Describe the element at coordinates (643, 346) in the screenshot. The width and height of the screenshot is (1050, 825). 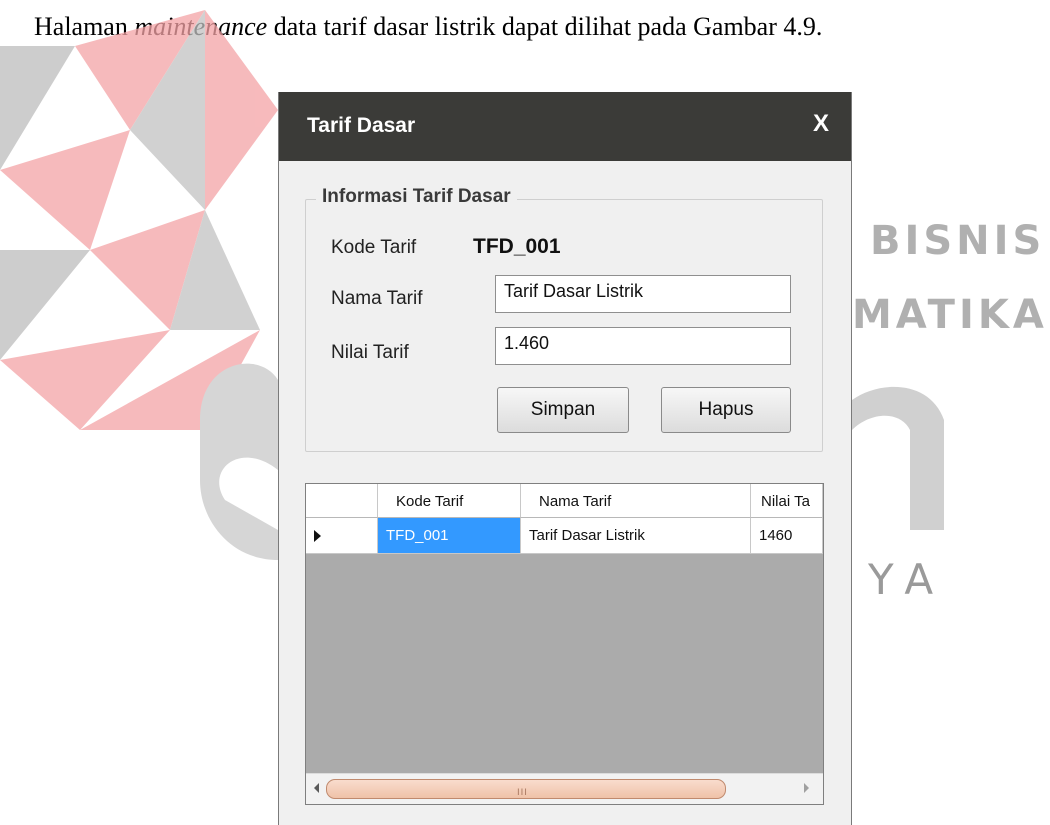
I see `nilai-tarif-input: 1.460` at that location.